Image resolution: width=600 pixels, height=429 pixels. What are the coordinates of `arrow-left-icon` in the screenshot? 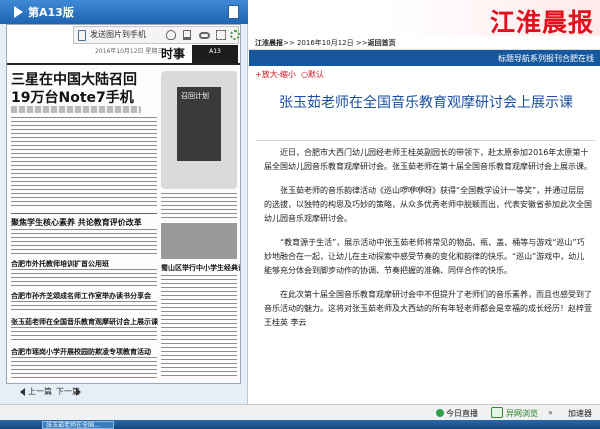 It's located at (22, 392).